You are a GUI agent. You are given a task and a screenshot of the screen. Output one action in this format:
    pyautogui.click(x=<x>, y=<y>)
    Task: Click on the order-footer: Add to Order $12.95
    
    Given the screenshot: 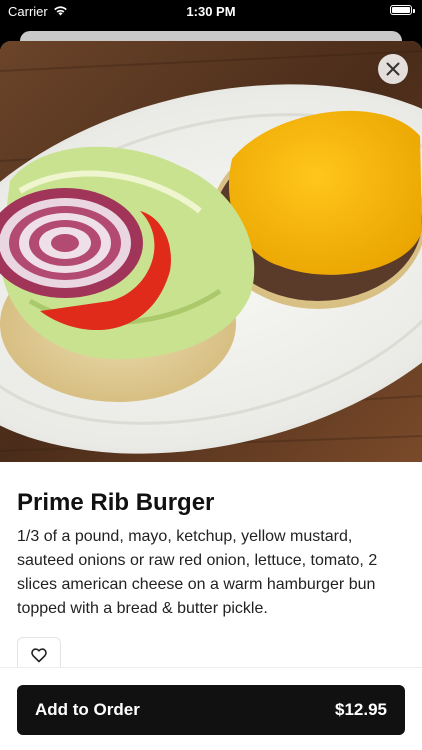 What is the action you would take?
    pyautogui.click(x=211, y=708)
    